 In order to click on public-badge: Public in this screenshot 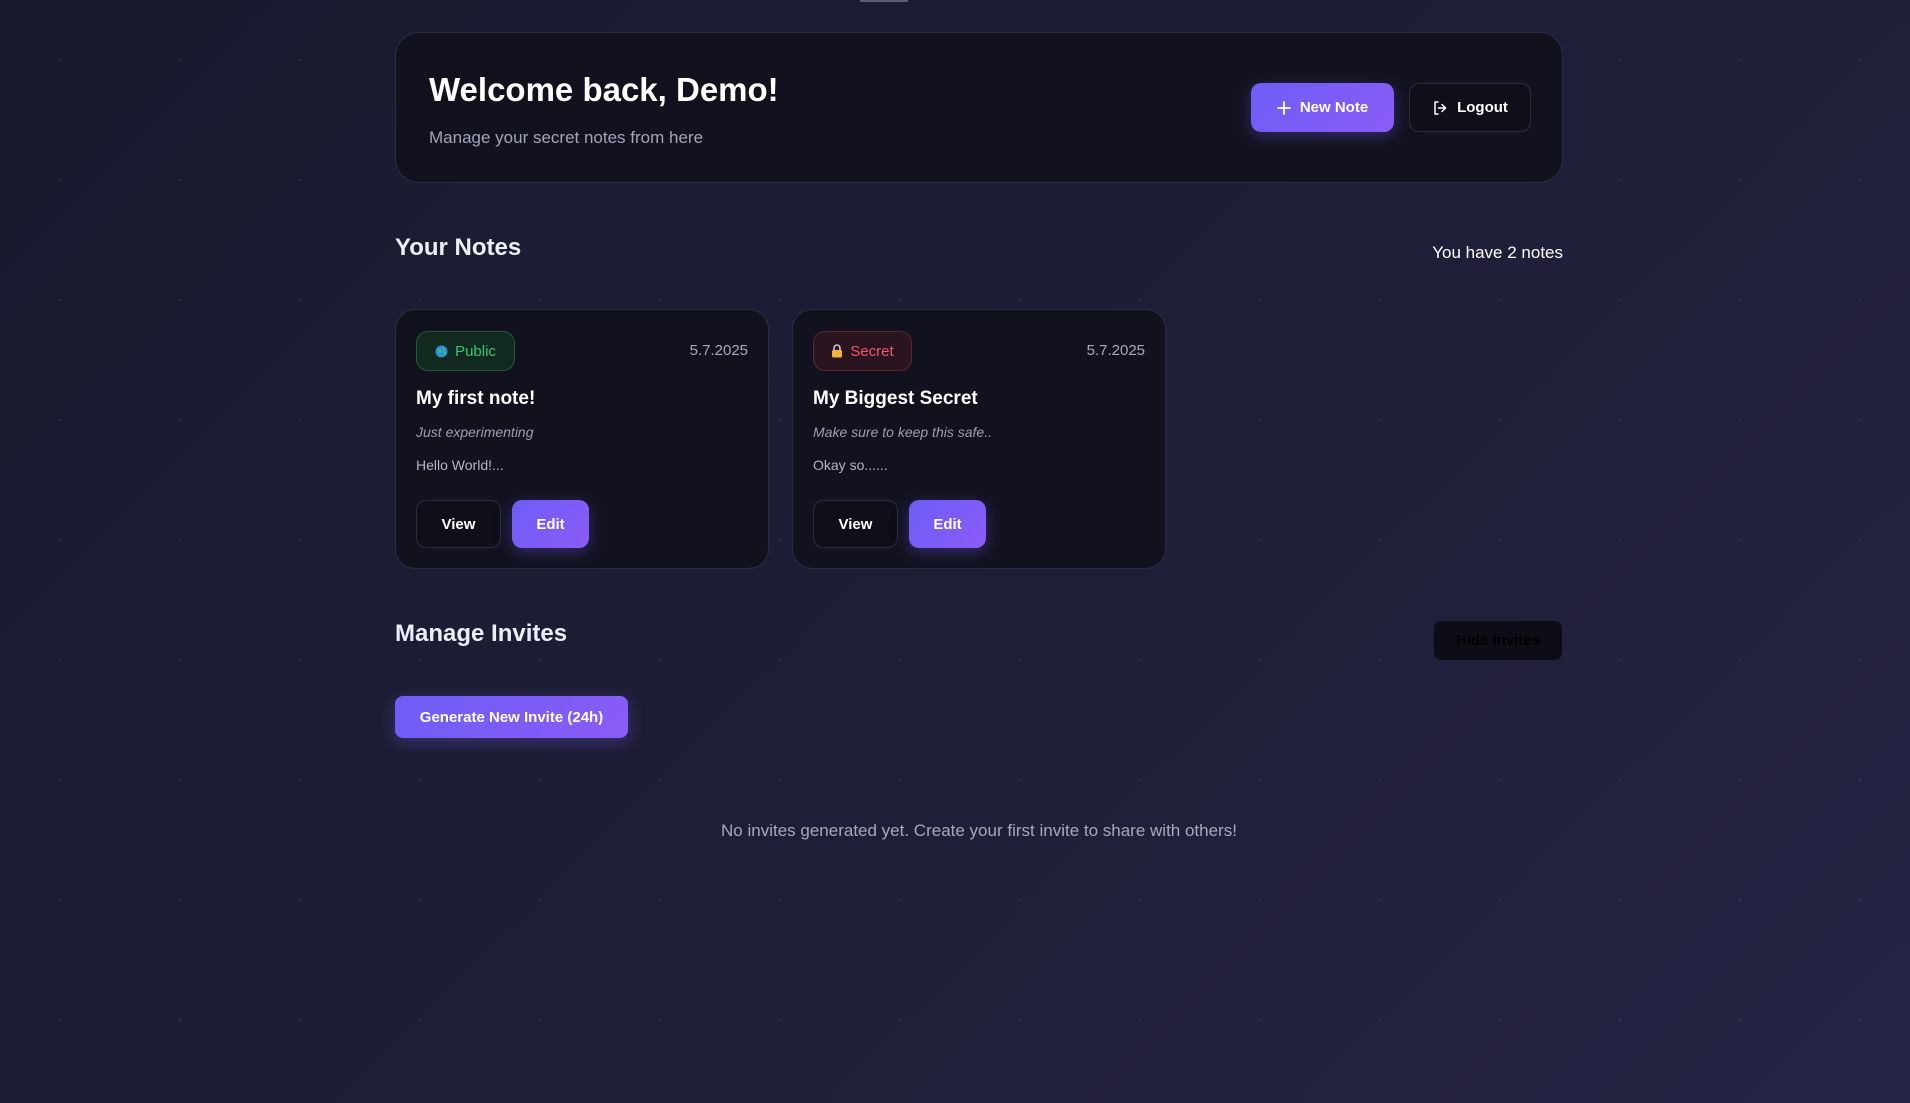, I will do `click(465, 351)`.